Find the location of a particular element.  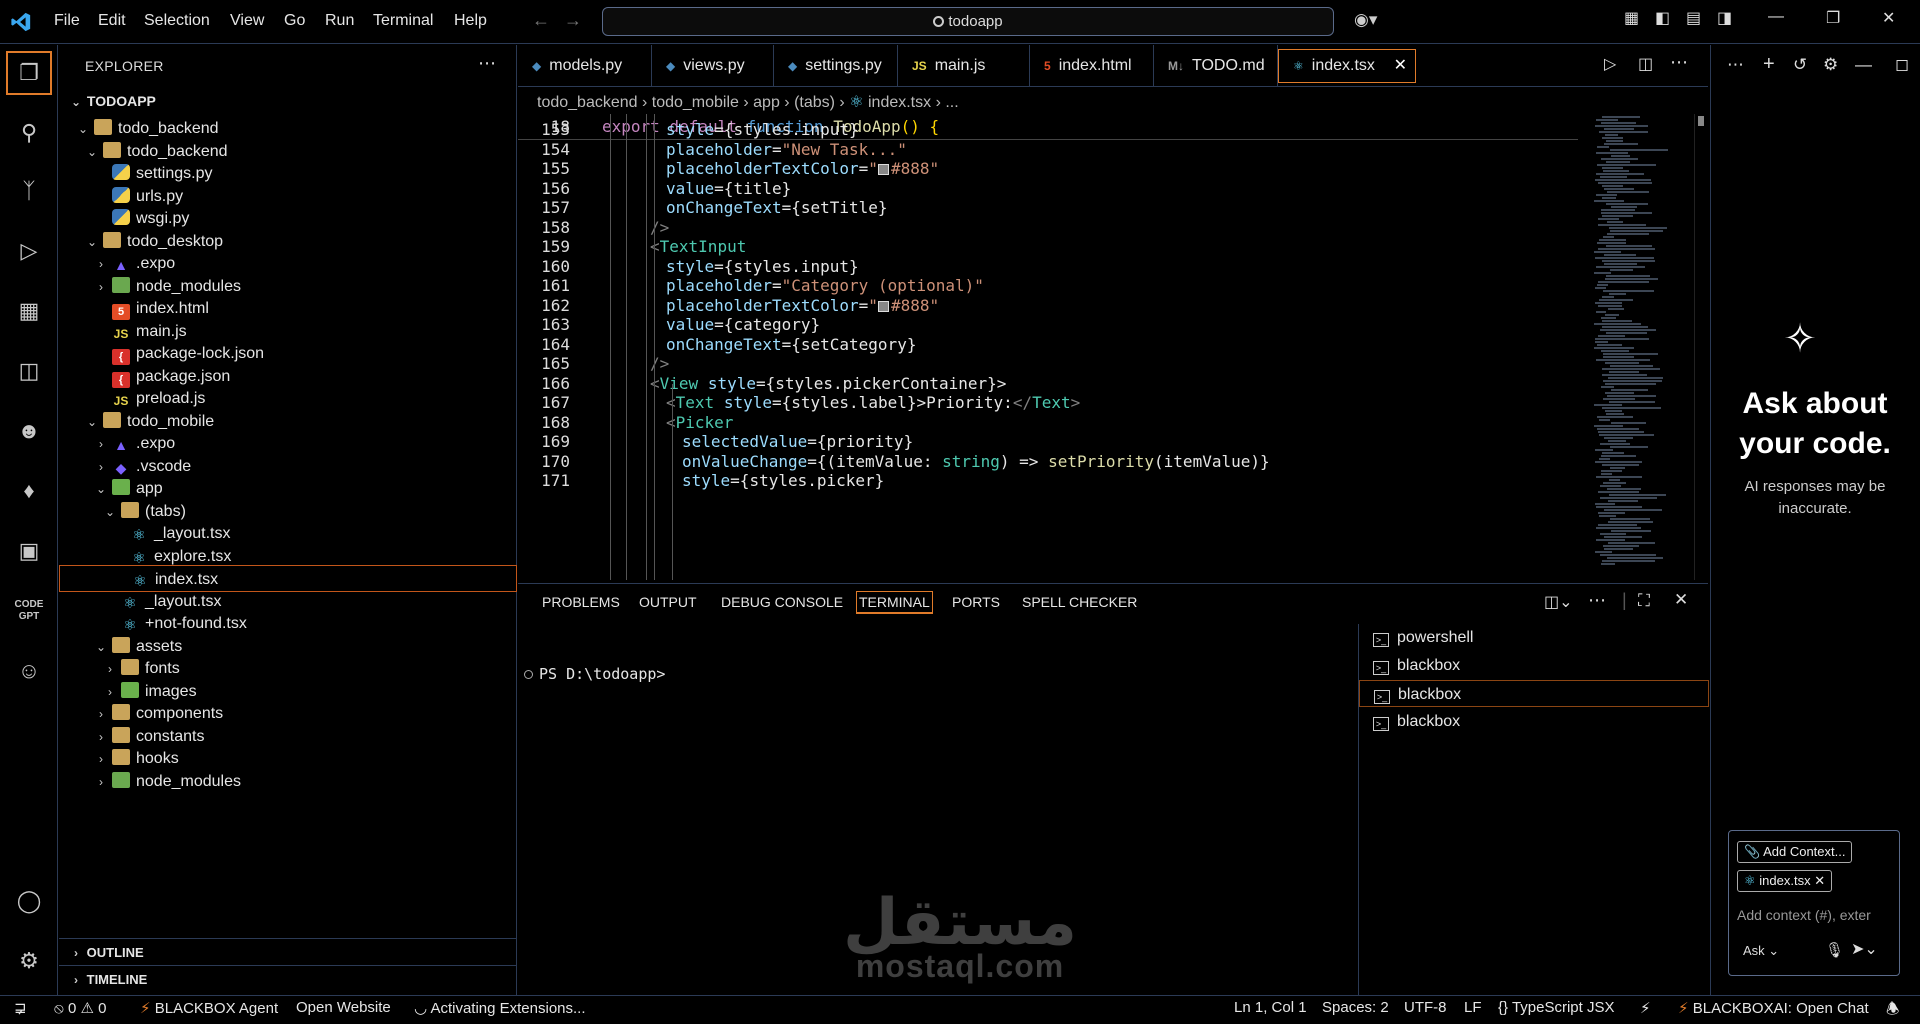

more-actions-icon: ⋯ is located at coordinates (487, 63).